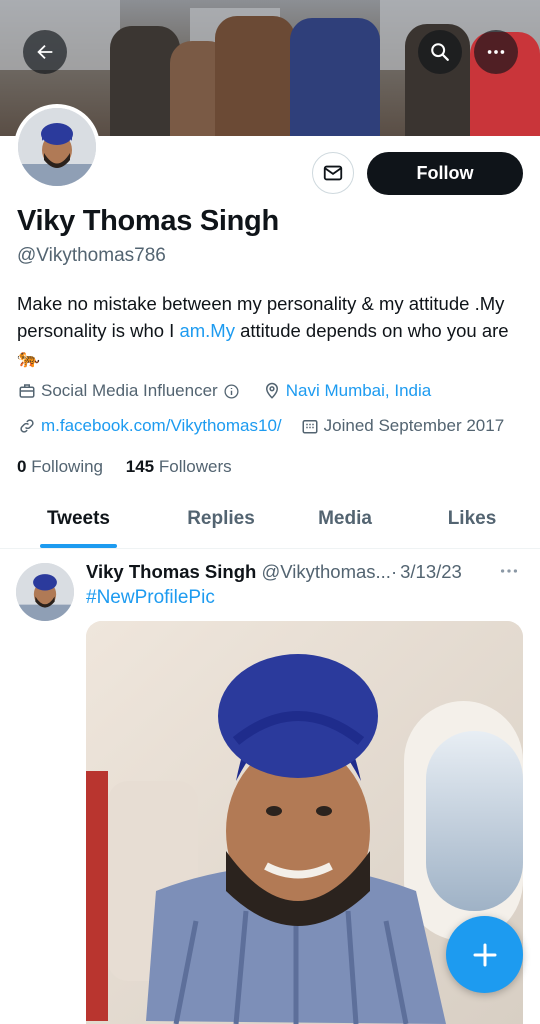 This screenshot has height=1024, width=540. Describe the element at coordinates (29, 357) in the screenshot. I see `tiger-emoji: 🐅` at that location.